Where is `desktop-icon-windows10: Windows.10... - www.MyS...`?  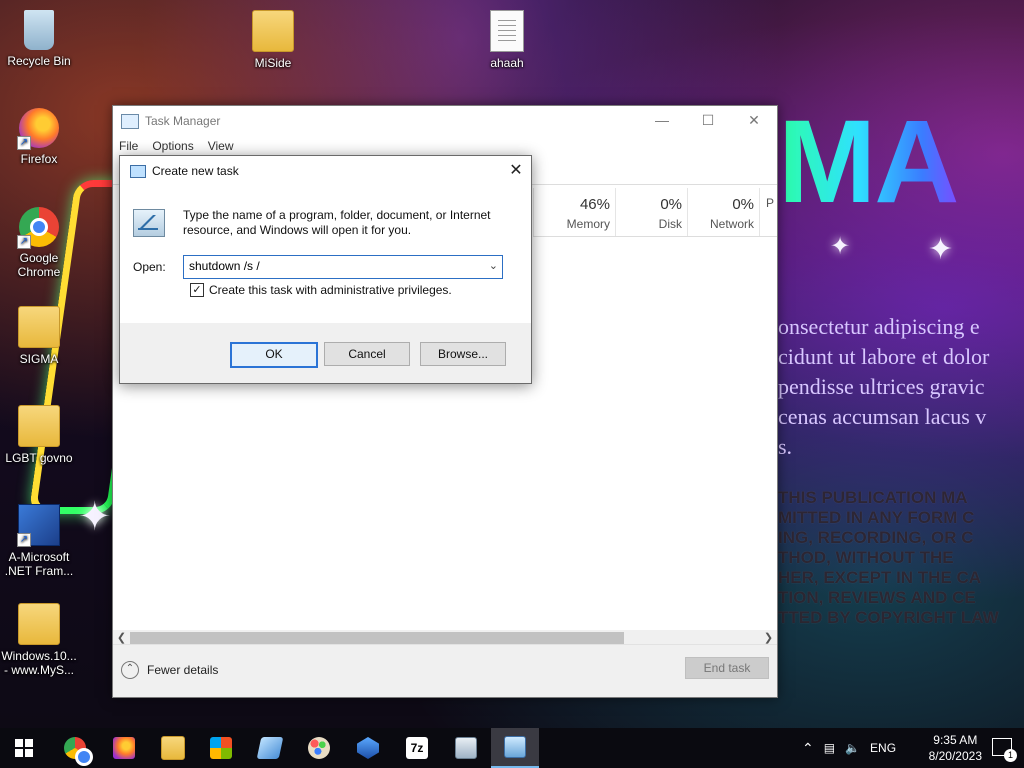 desktop-icon-windows10: Windows.10... - www.MyS... is located at coordinates (39, 640).